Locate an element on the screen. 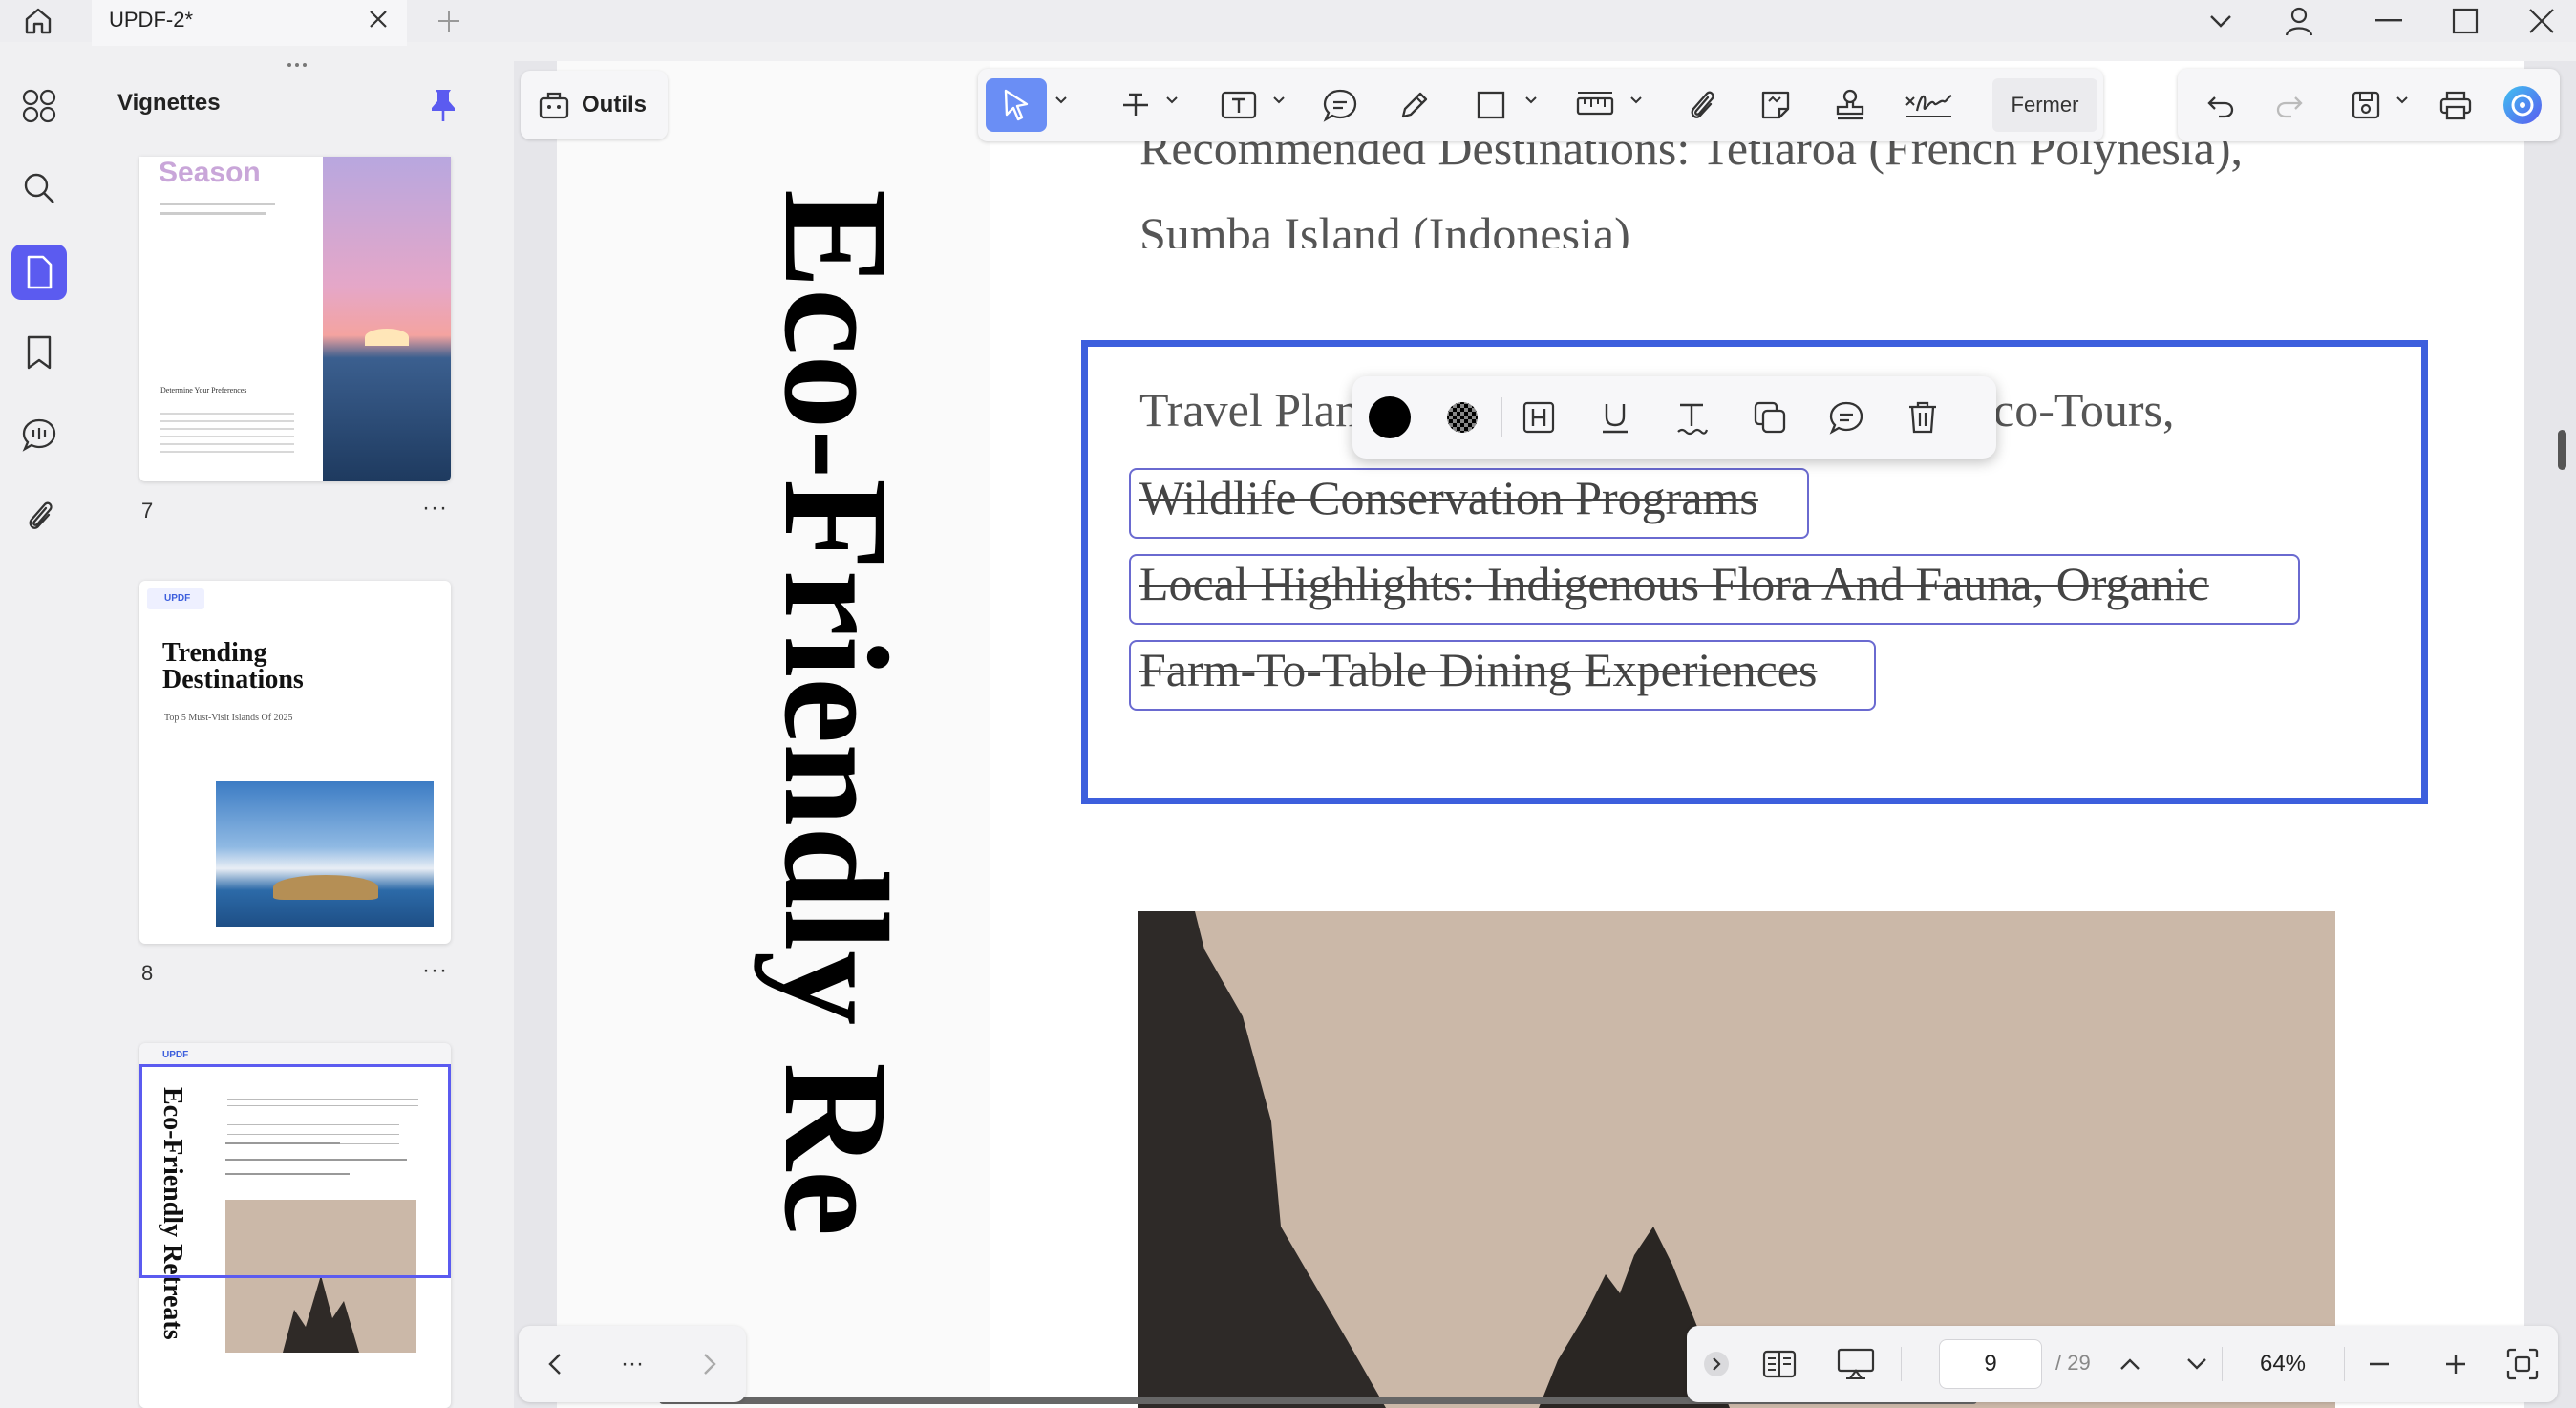  tools-button: Outils is located at coordinates (594, 105).